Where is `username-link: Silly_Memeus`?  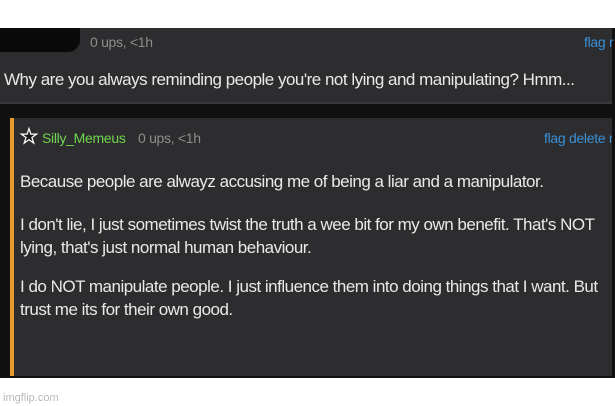
username-link: Silly_Memeus is located at coordinates (84, 138).